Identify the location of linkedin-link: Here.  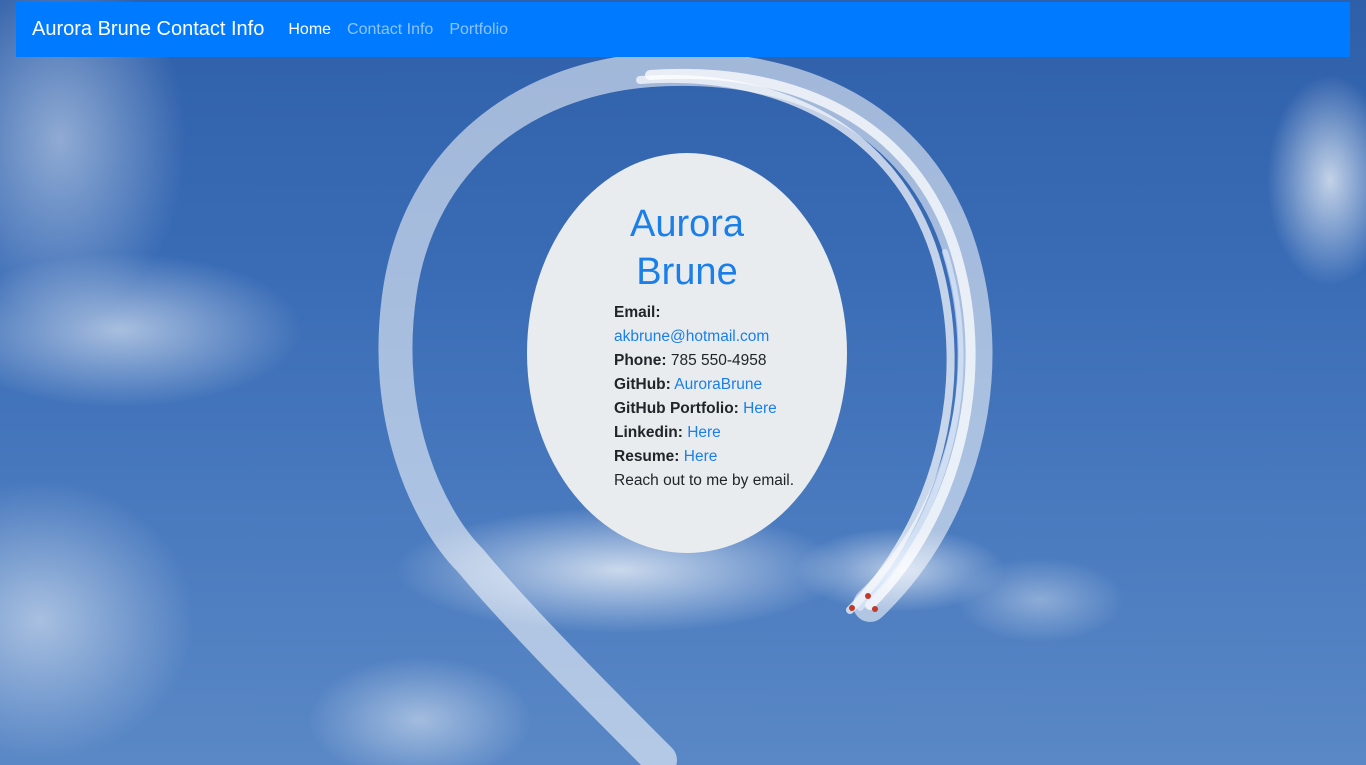
(704, 432).